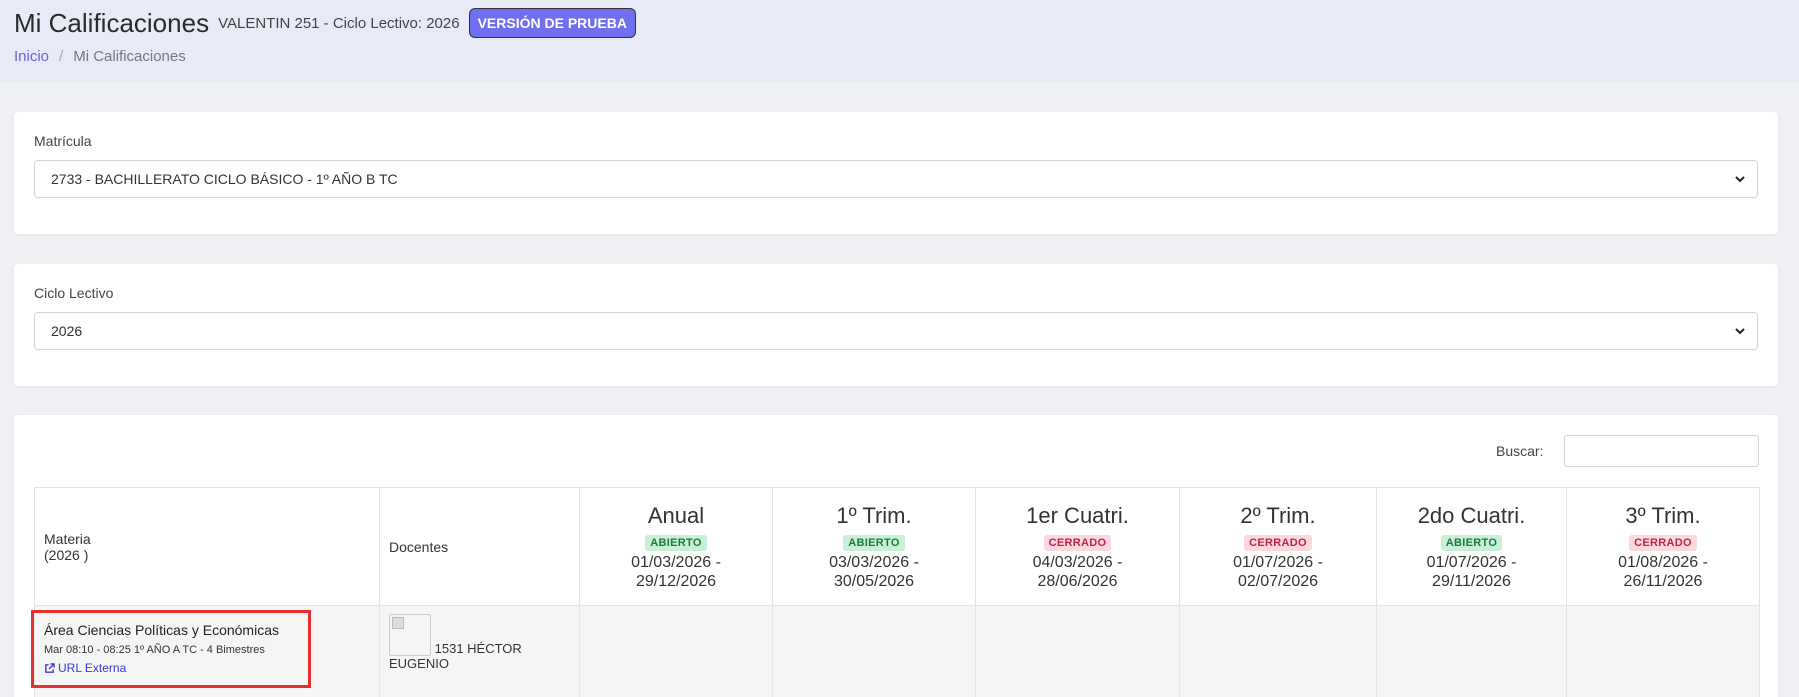 This screenshot has height=697, width=1799. I want to click on breadcrumb-current: Mi Calificaciones, so click(129, 56).